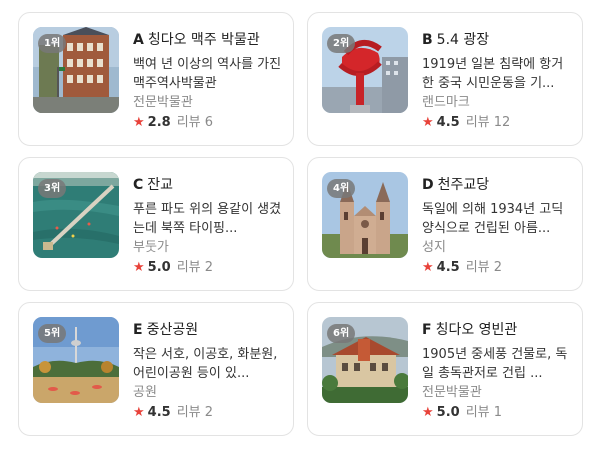  I want to click on place-letter: C, so click(138, 185).